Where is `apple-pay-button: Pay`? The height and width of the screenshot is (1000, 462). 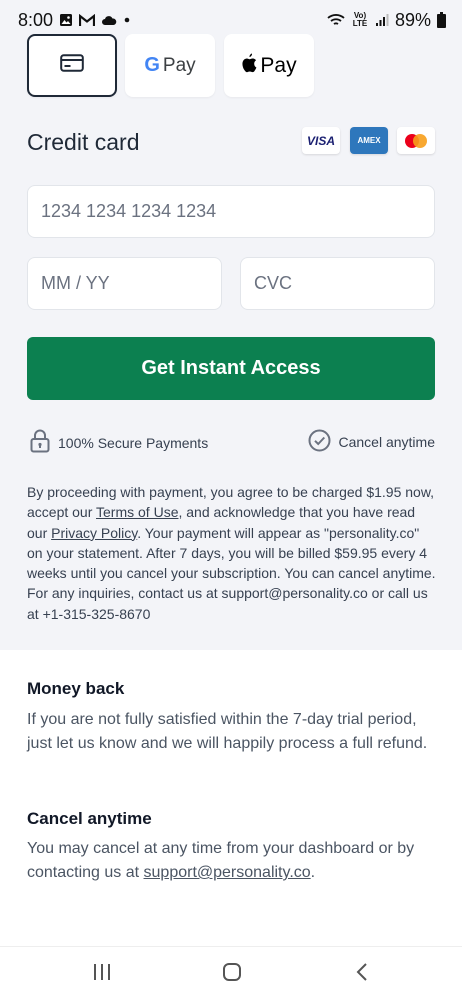
apple-pay-button: Pay is located at coordinates (269, 65).